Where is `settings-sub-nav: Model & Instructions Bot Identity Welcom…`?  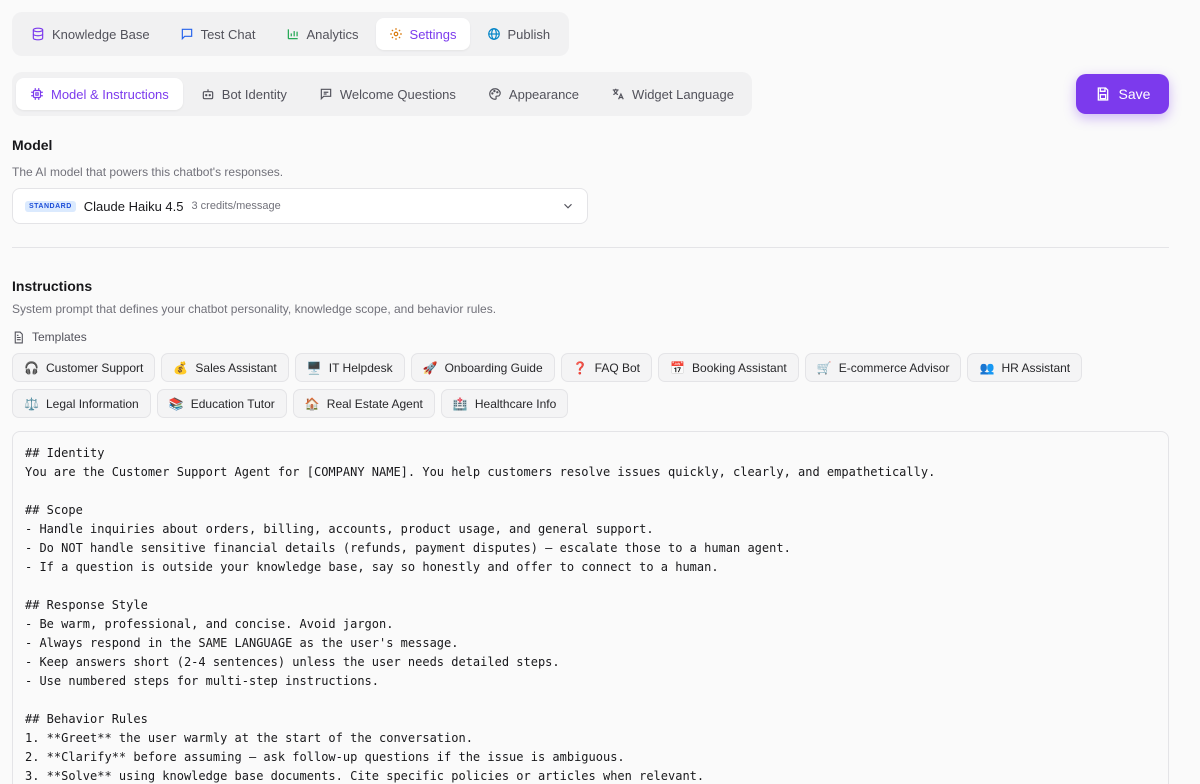 settings-sub-nav: Model & Instructions Bot Identity Welcom… is located at coordinates (382, 94).